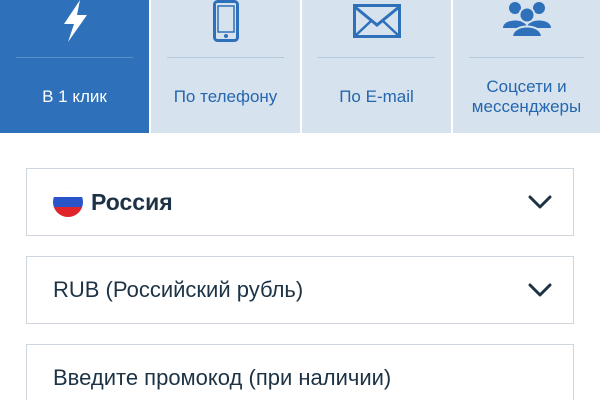 The height and width of the screenshot is (400, 600). What do you see at coordinates (225, 23) in the screenshot?
I see `phone-icon` at bounding box center [225, 23].